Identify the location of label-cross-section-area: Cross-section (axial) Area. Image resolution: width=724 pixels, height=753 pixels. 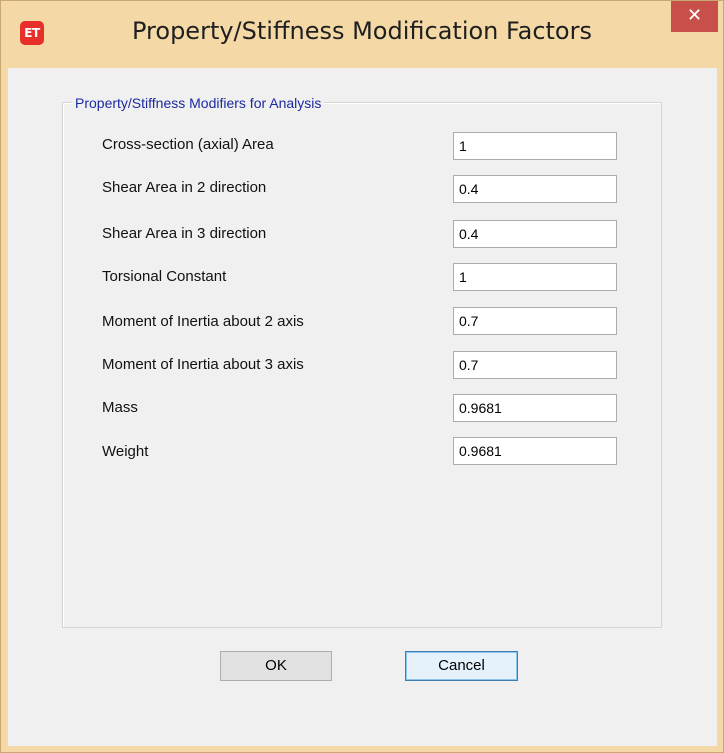
(188, 144).